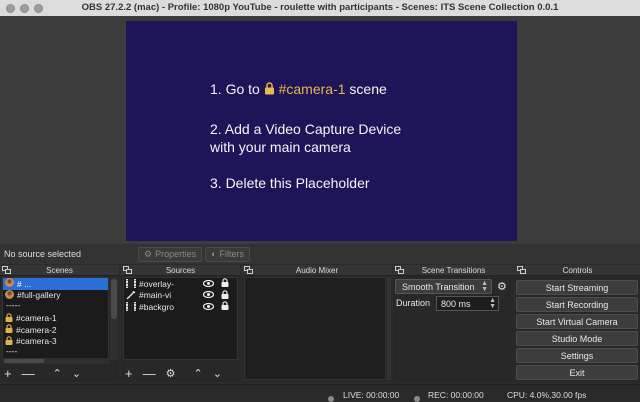  What do you see at coordinates (232, 254) in the screenshot?
I see `filters-label: Filters` at bounding box center [232, 254].